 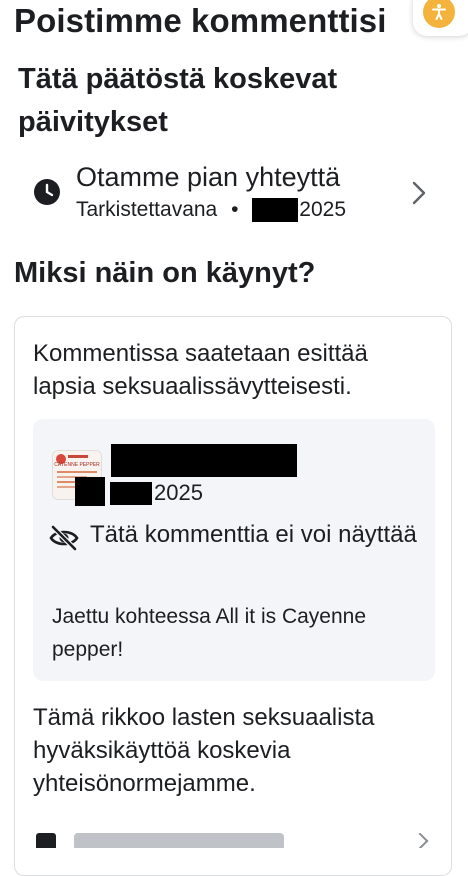 What do you see at coordinates (208, 177) in the screenshot?
I see `update-title: Otamme pian yhteyttä` at bounding box center [208, 177].